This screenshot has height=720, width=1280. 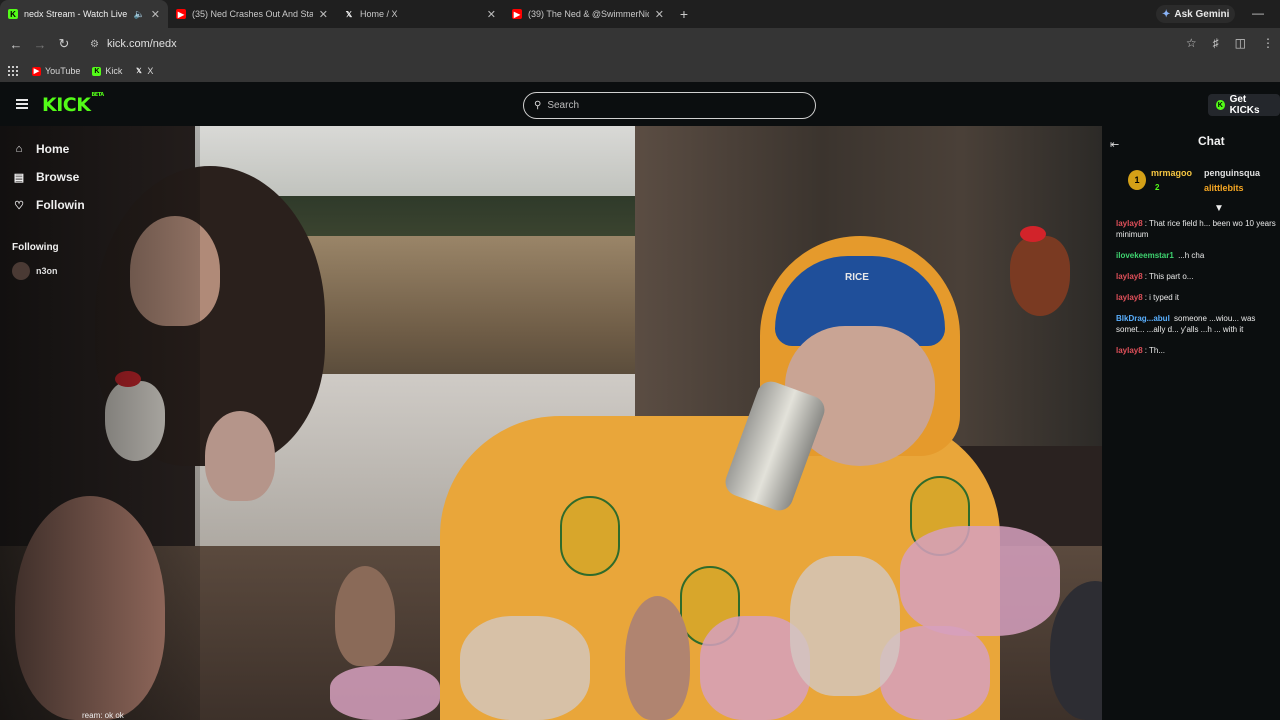 I want to click on following-header: Following, so click(x=35, y=247).